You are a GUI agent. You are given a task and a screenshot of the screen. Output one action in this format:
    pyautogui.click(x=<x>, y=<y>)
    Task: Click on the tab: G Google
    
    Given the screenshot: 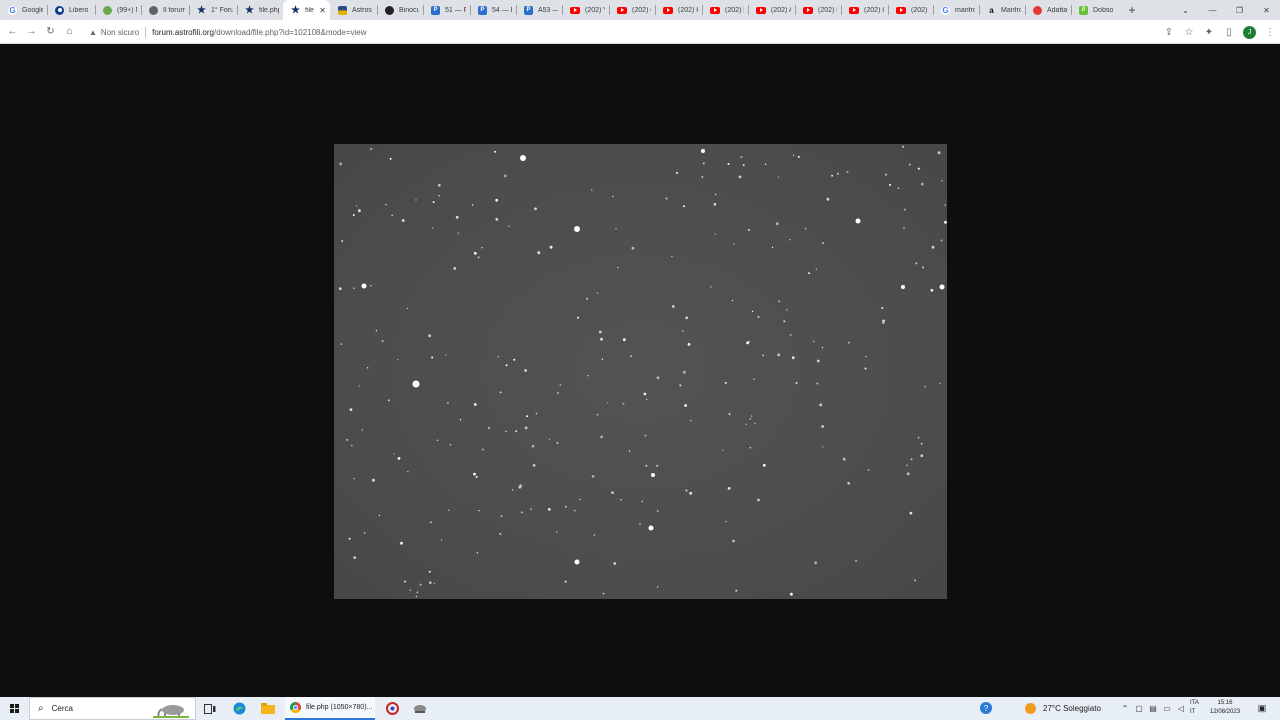 What is the action you would take?
    pyautogui.click(x=23, y=10)
    